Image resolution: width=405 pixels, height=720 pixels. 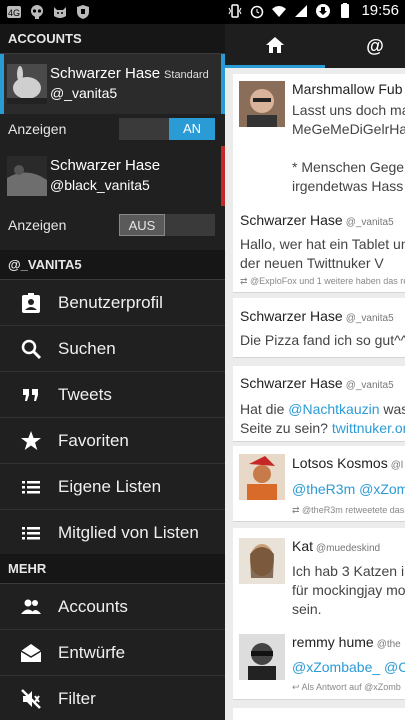 What do you see at coordinates (92, 652) in the screenshot?
I see `menu-item-label: Entwürfe` at bounding box center [92, 652].